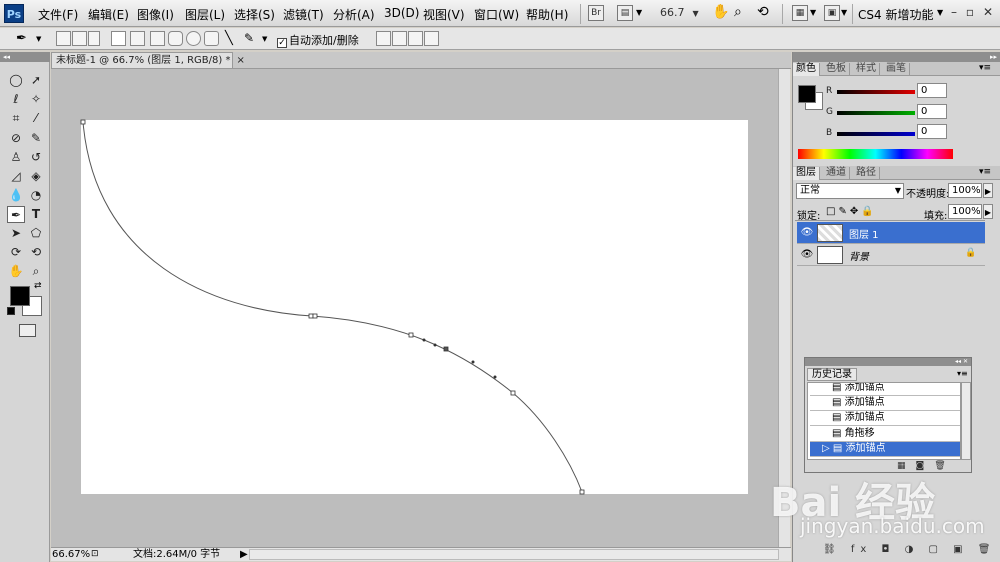 The image size is (1000, 562). I want to click on history-scrollbar, so click(966, 421).